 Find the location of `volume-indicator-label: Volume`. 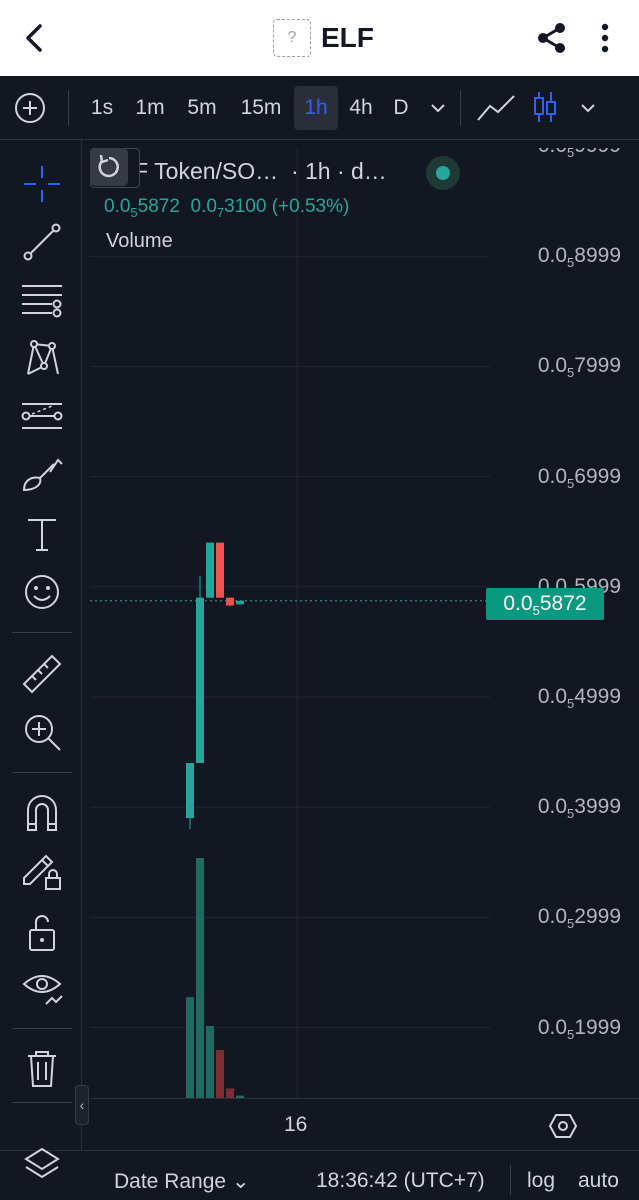

volume-indicator-label: Volume is located at coordinates (139, 241).